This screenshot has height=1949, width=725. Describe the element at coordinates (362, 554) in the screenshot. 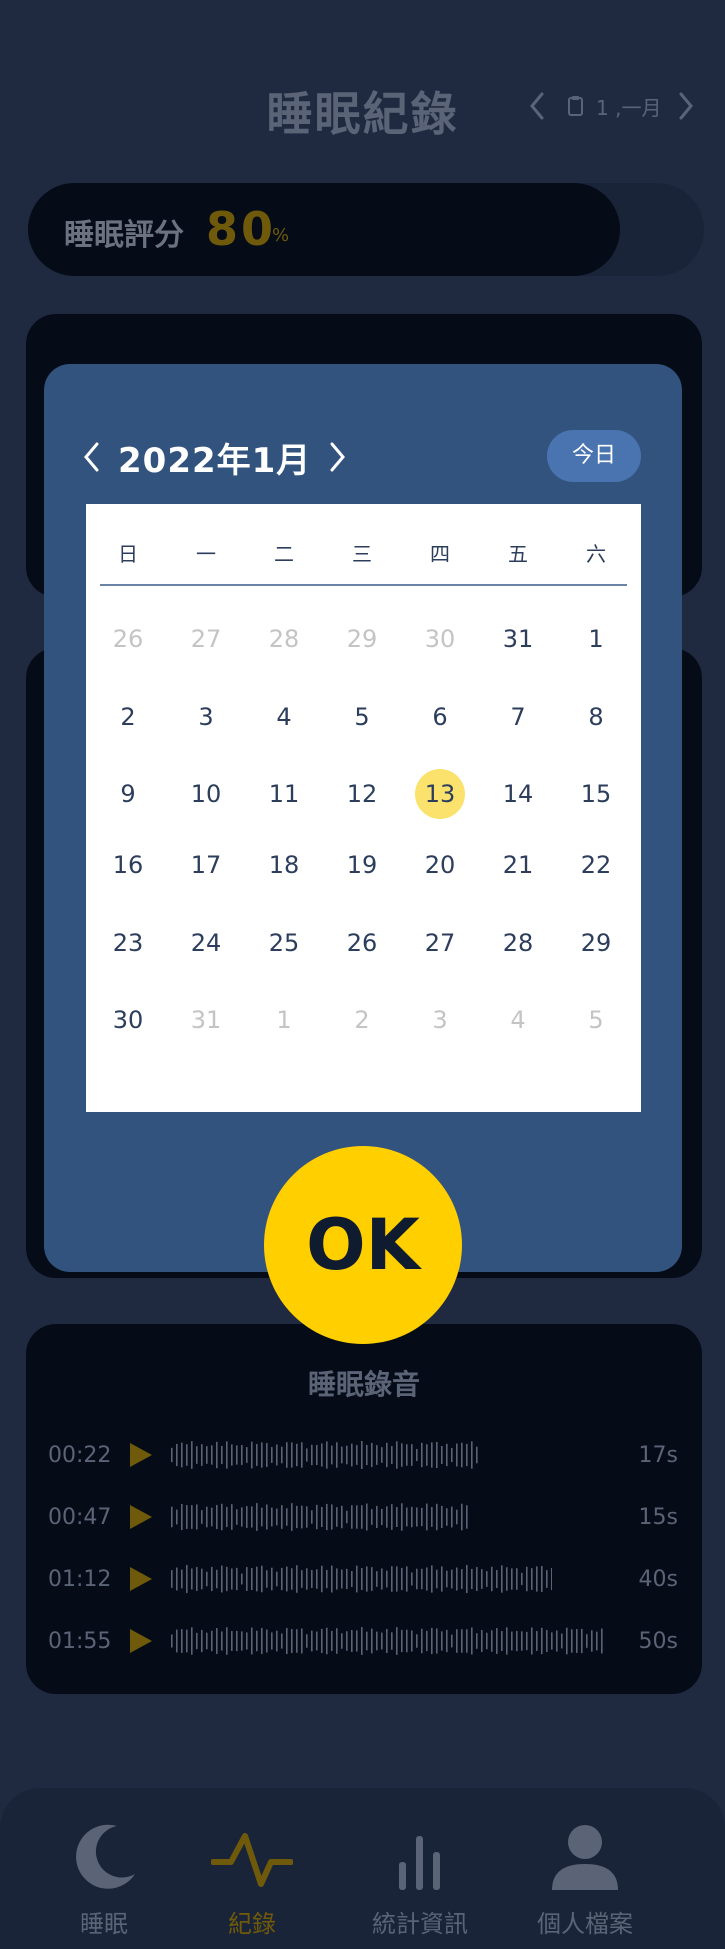

I see `weekday-label: 三` at that location.